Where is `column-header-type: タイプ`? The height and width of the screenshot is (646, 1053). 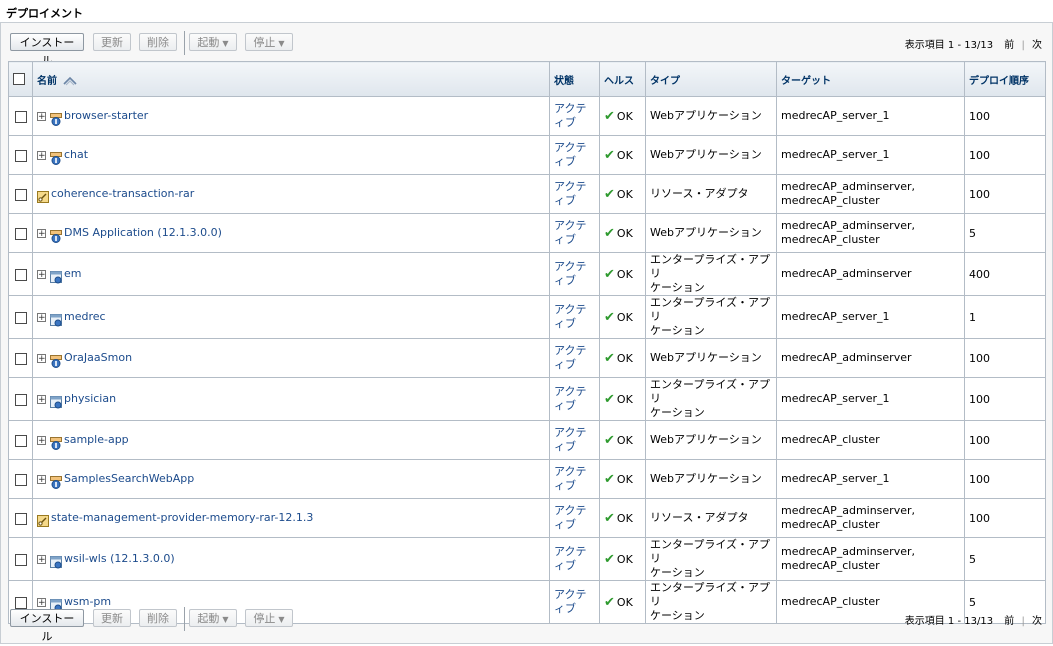 column-header-type: タイプ is located at coordinates (711, 79).